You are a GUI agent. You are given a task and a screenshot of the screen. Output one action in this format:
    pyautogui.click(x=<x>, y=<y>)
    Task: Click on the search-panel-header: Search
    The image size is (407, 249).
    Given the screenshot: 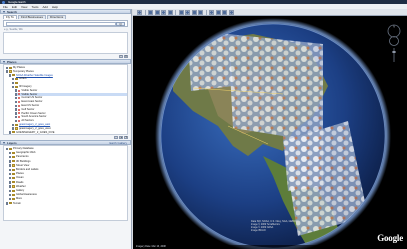 What is the action you would take?
    pyautogui.click(x=65, y=11)
    